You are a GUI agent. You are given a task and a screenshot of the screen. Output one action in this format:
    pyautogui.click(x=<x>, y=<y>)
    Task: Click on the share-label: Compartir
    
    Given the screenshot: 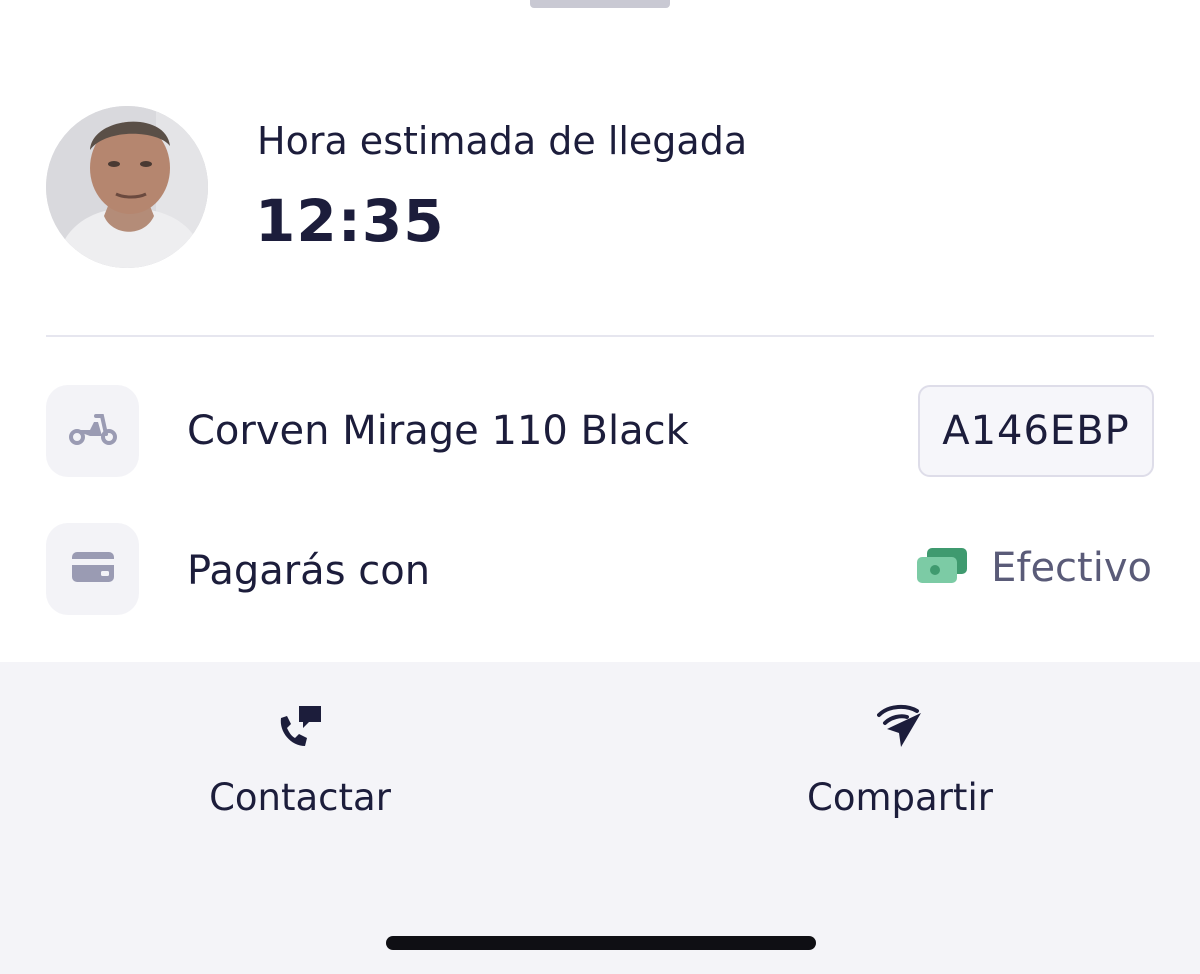 What is the action you would take?
    pyautogui.click(x=900, y=797)
    